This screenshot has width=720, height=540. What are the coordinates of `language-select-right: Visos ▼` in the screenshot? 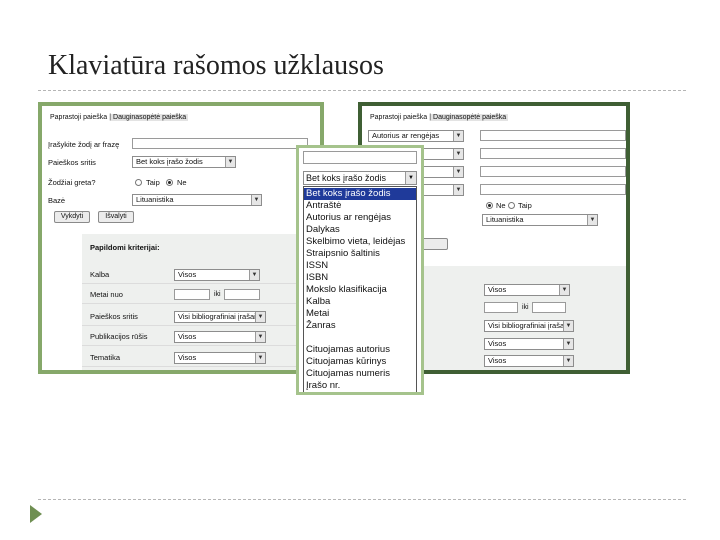 It's located at (527, 290).